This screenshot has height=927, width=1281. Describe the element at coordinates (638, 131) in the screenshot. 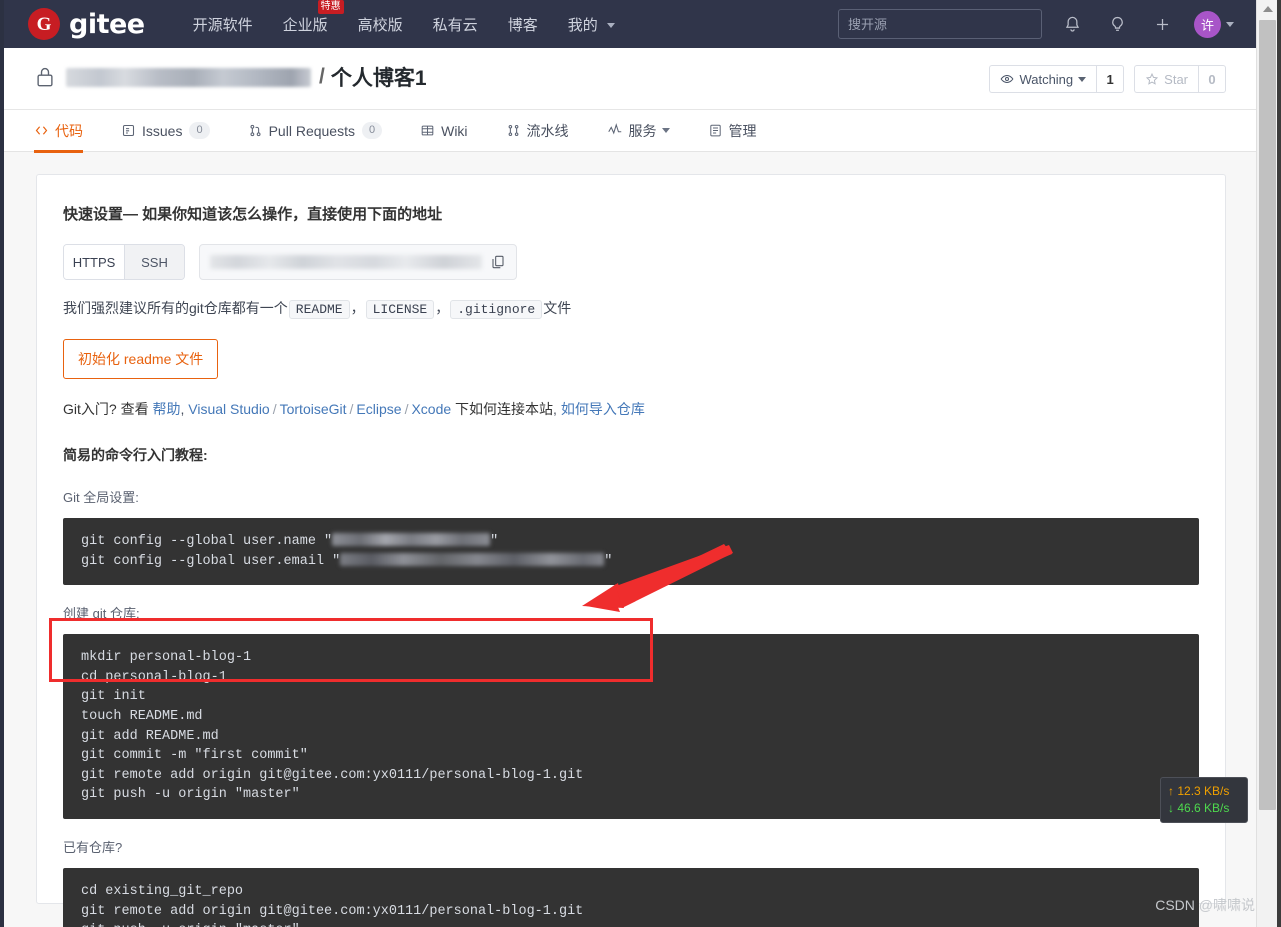

I see `tab-services: 服务` at that location.